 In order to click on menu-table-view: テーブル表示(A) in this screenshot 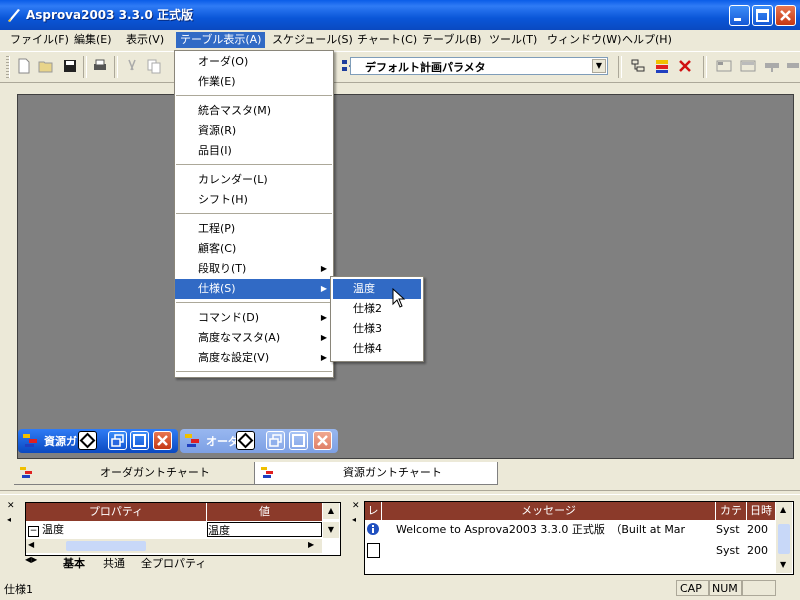, I will do `click(221, 40)`.